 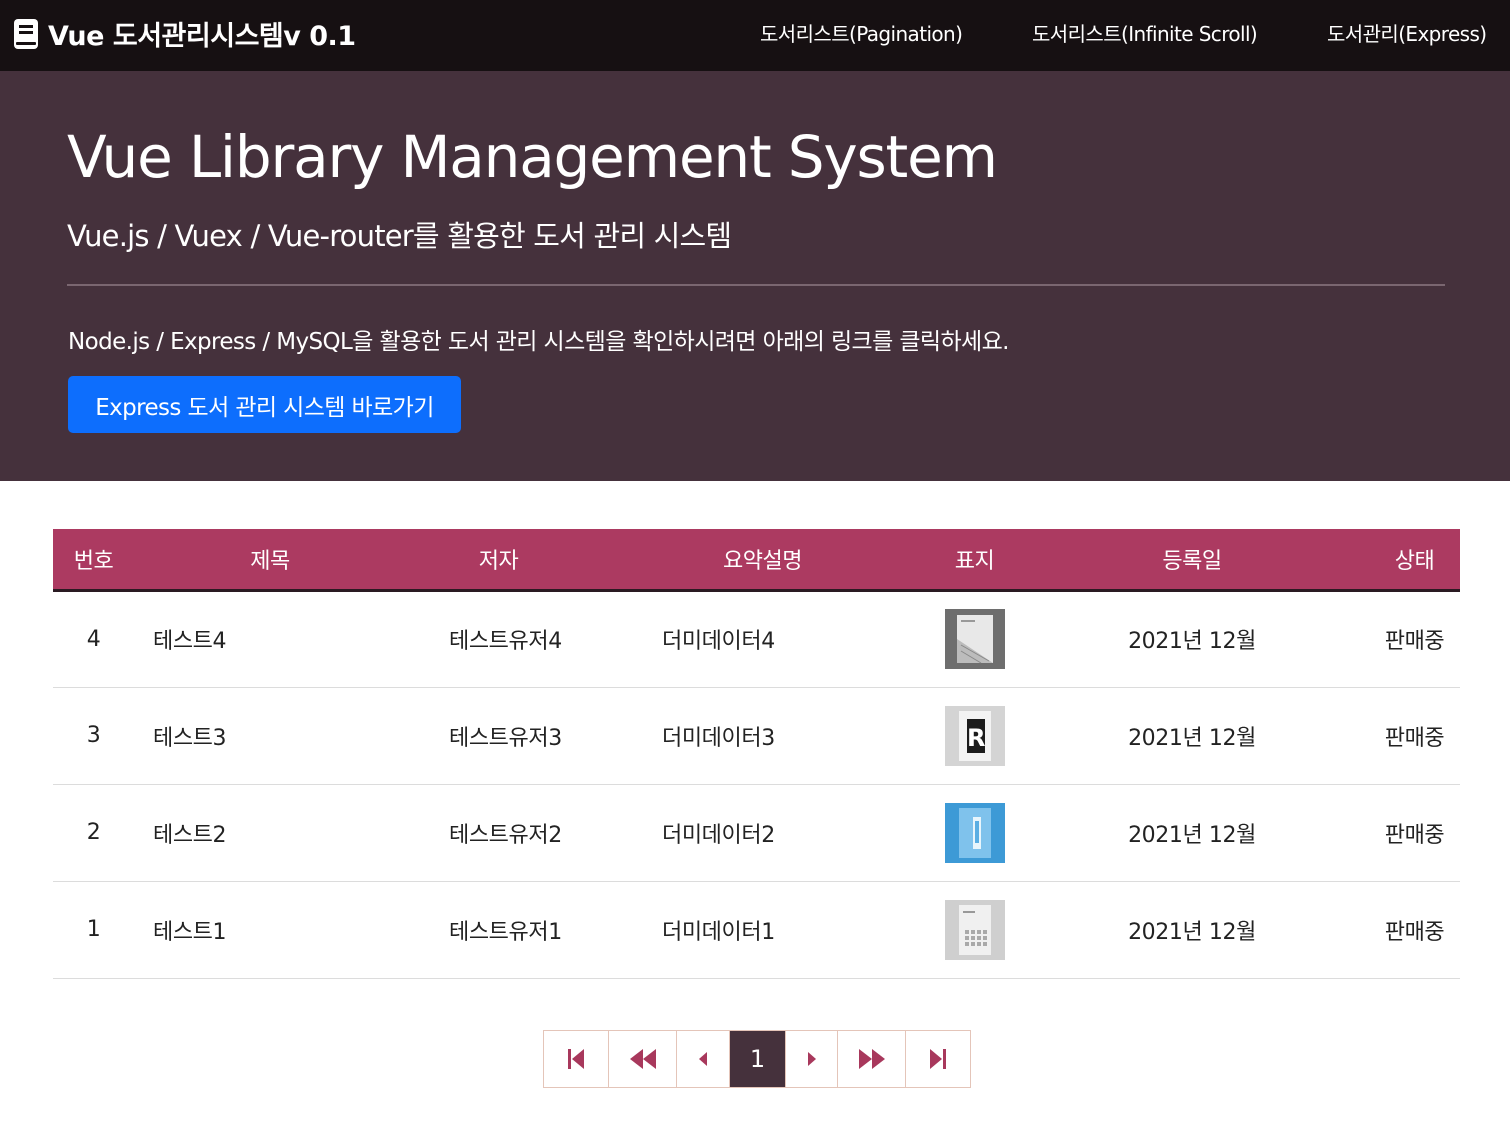 I want to click on last-page-button, so click(x=938, y=1059).